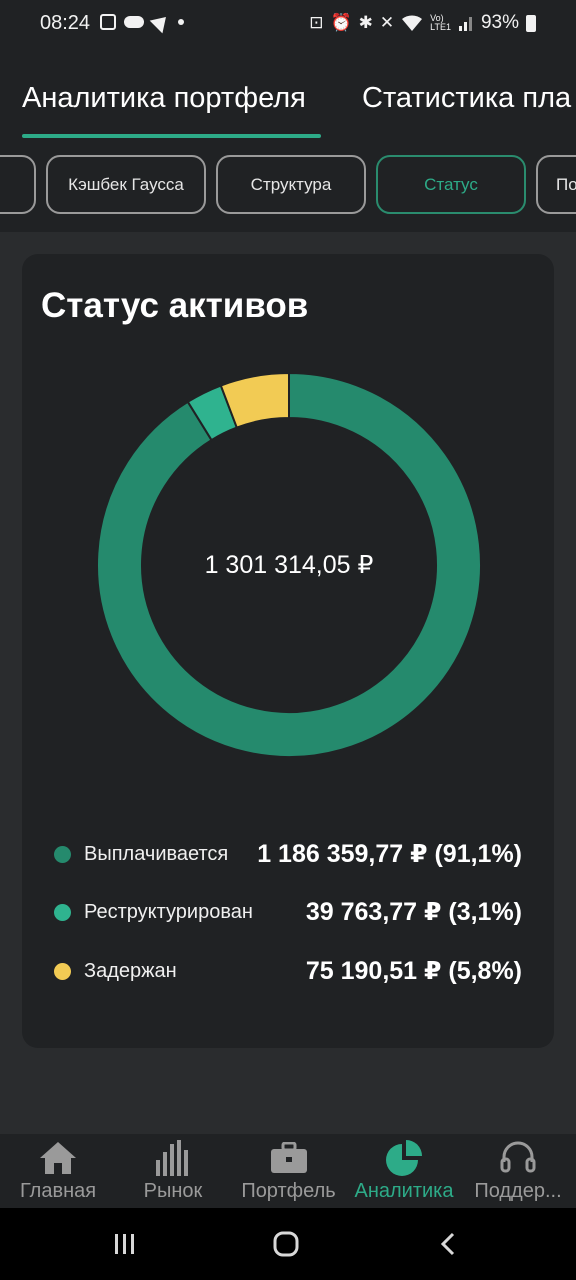  What do you see at coordinates (125, 1244) in the screenshot?
I see `recents-icon` at bounding box center [125, 1244].